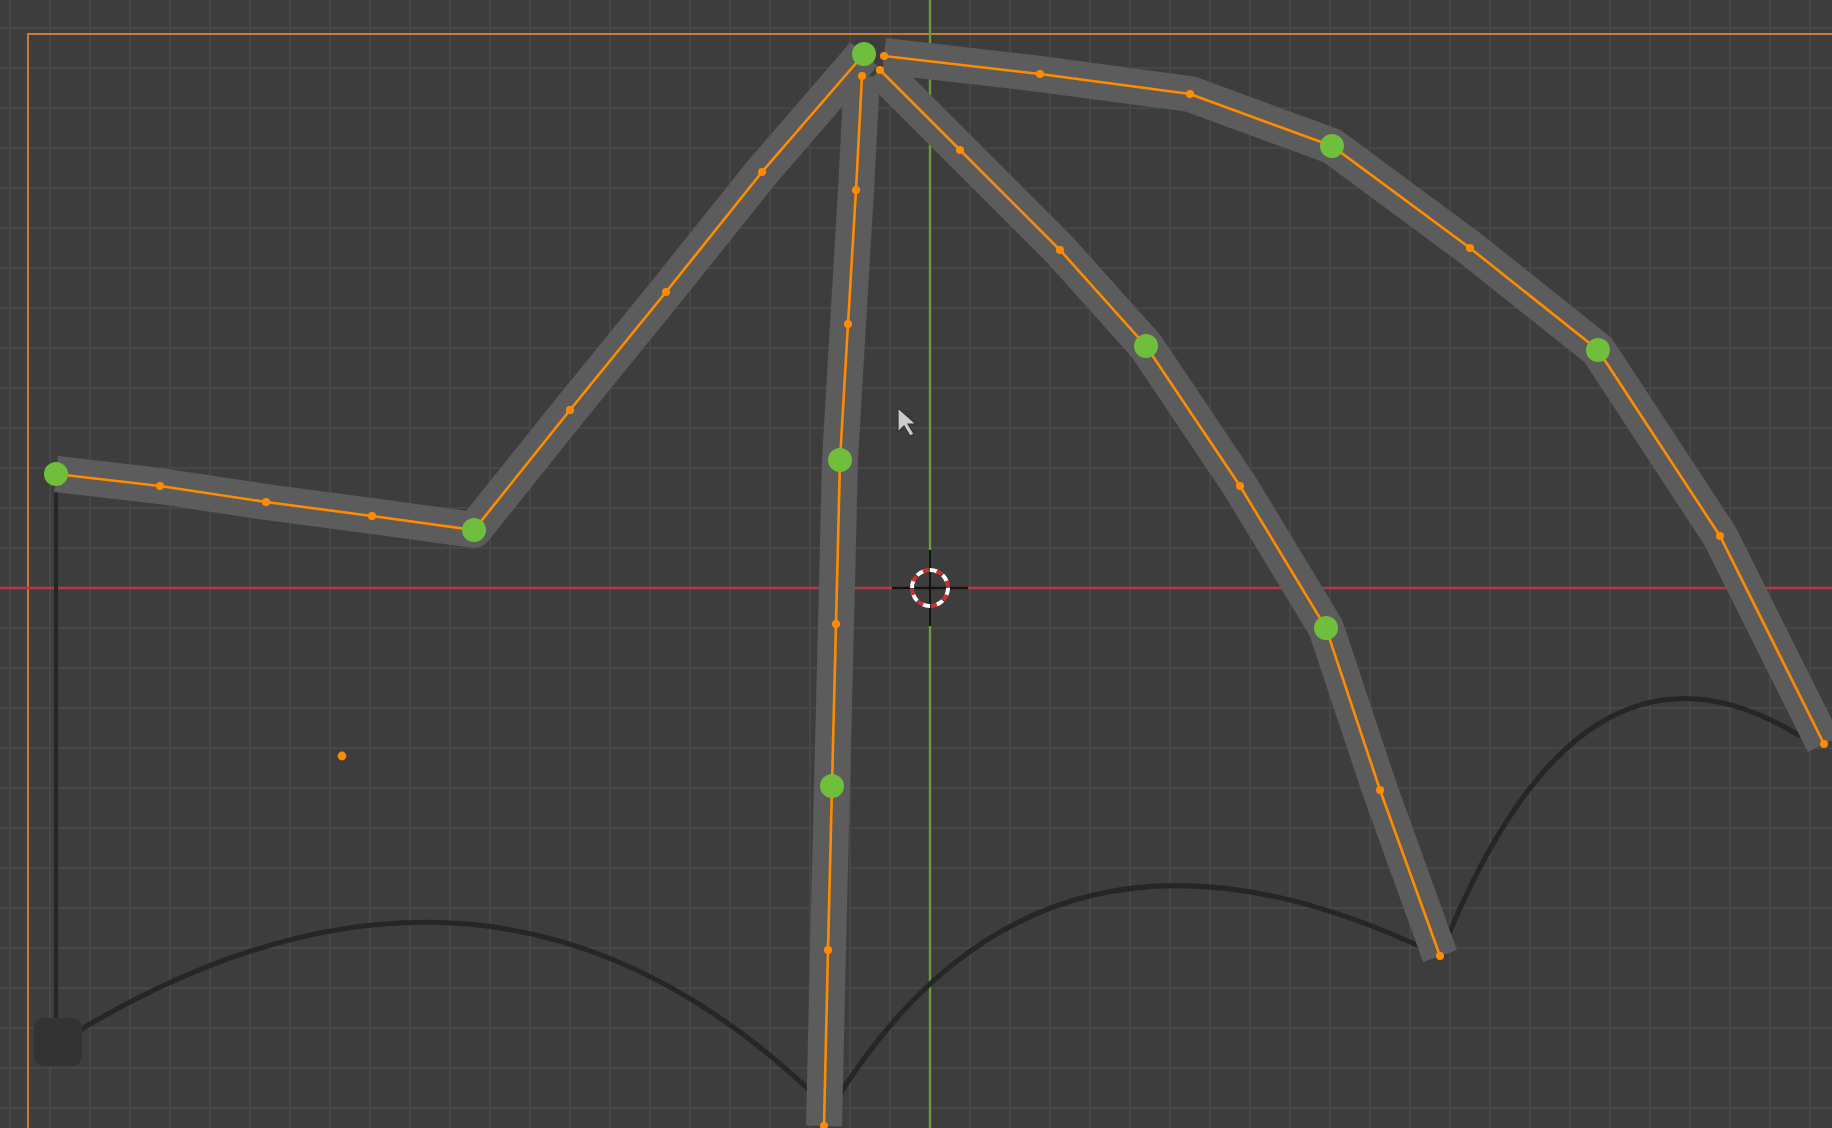  I want to click on stroke, so click(843, 600).